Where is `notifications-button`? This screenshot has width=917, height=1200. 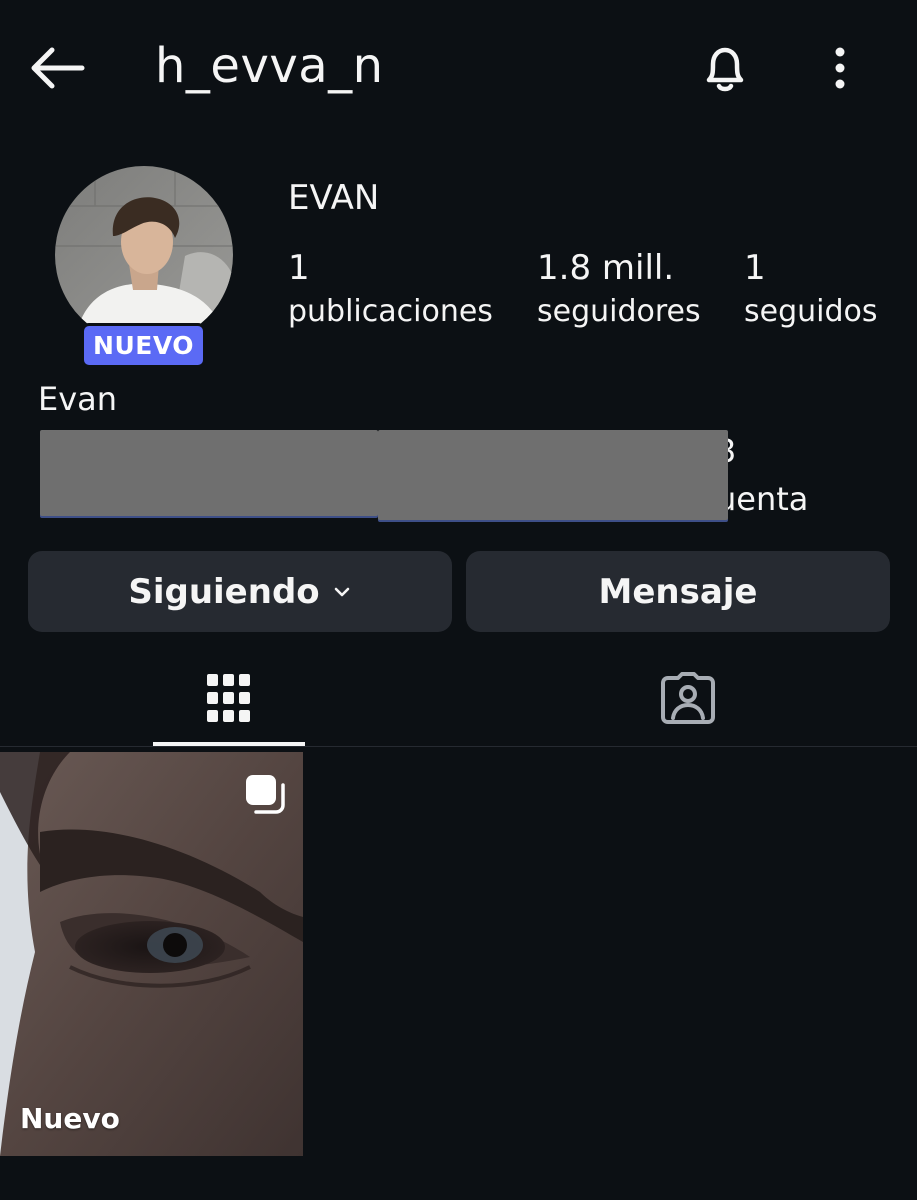 notifications-button is located at coordinates (725, 68).